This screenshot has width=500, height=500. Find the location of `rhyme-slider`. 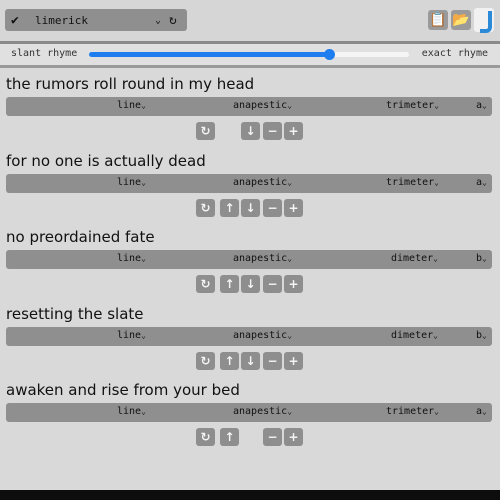

rhyme-slider is located at coordinates (249, 54).